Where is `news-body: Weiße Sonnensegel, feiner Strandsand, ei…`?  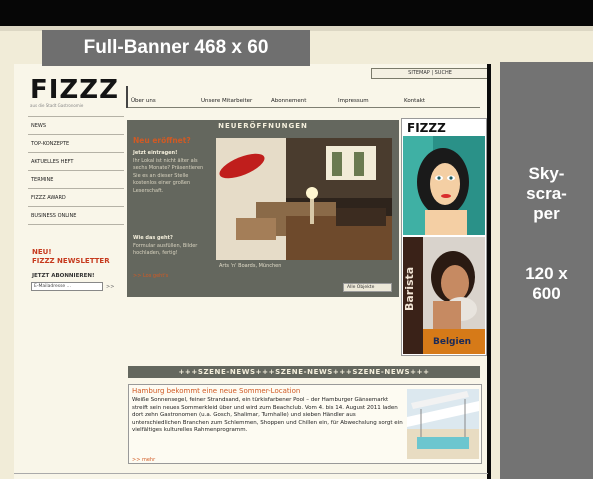 news-body: Weiße Sonnensegel, feiner Strandsand, ei… is located at coordinates (267, 415).